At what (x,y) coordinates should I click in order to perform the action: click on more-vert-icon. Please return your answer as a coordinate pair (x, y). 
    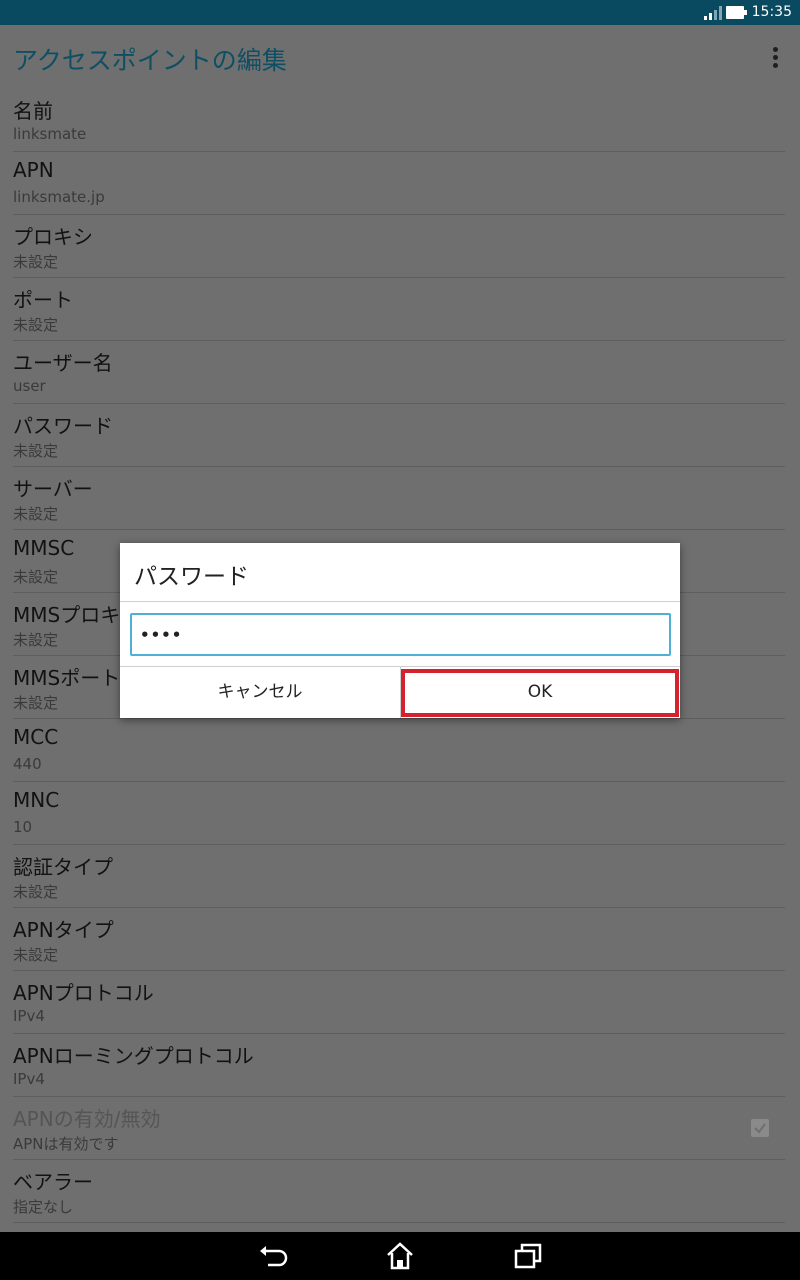
    Looking at the image, I should click on (776, 58).